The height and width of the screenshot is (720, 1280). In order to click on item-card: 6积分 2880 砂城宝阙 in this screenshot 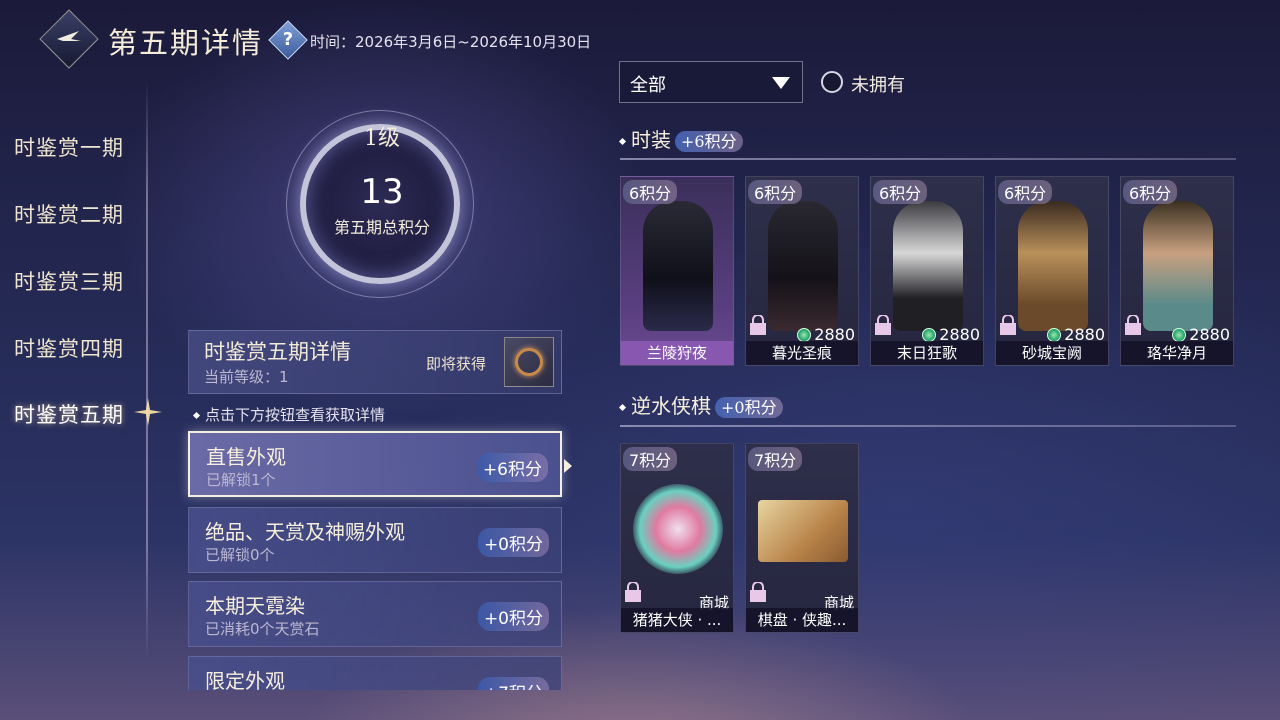, I will do `click(1052, 271)`.